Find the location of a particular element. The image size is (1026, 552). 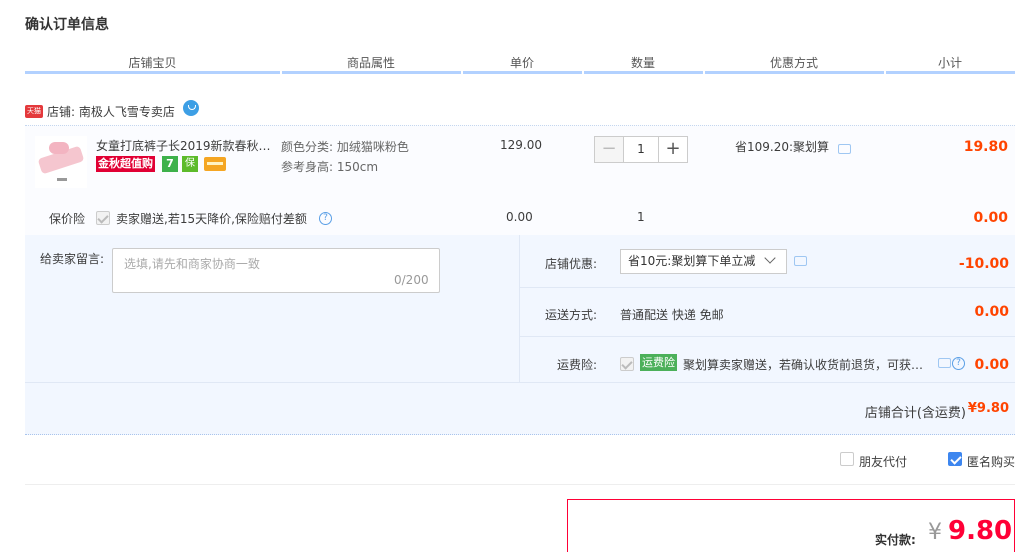

freight-insurance-checkbox is located at coordinates (627, 364).